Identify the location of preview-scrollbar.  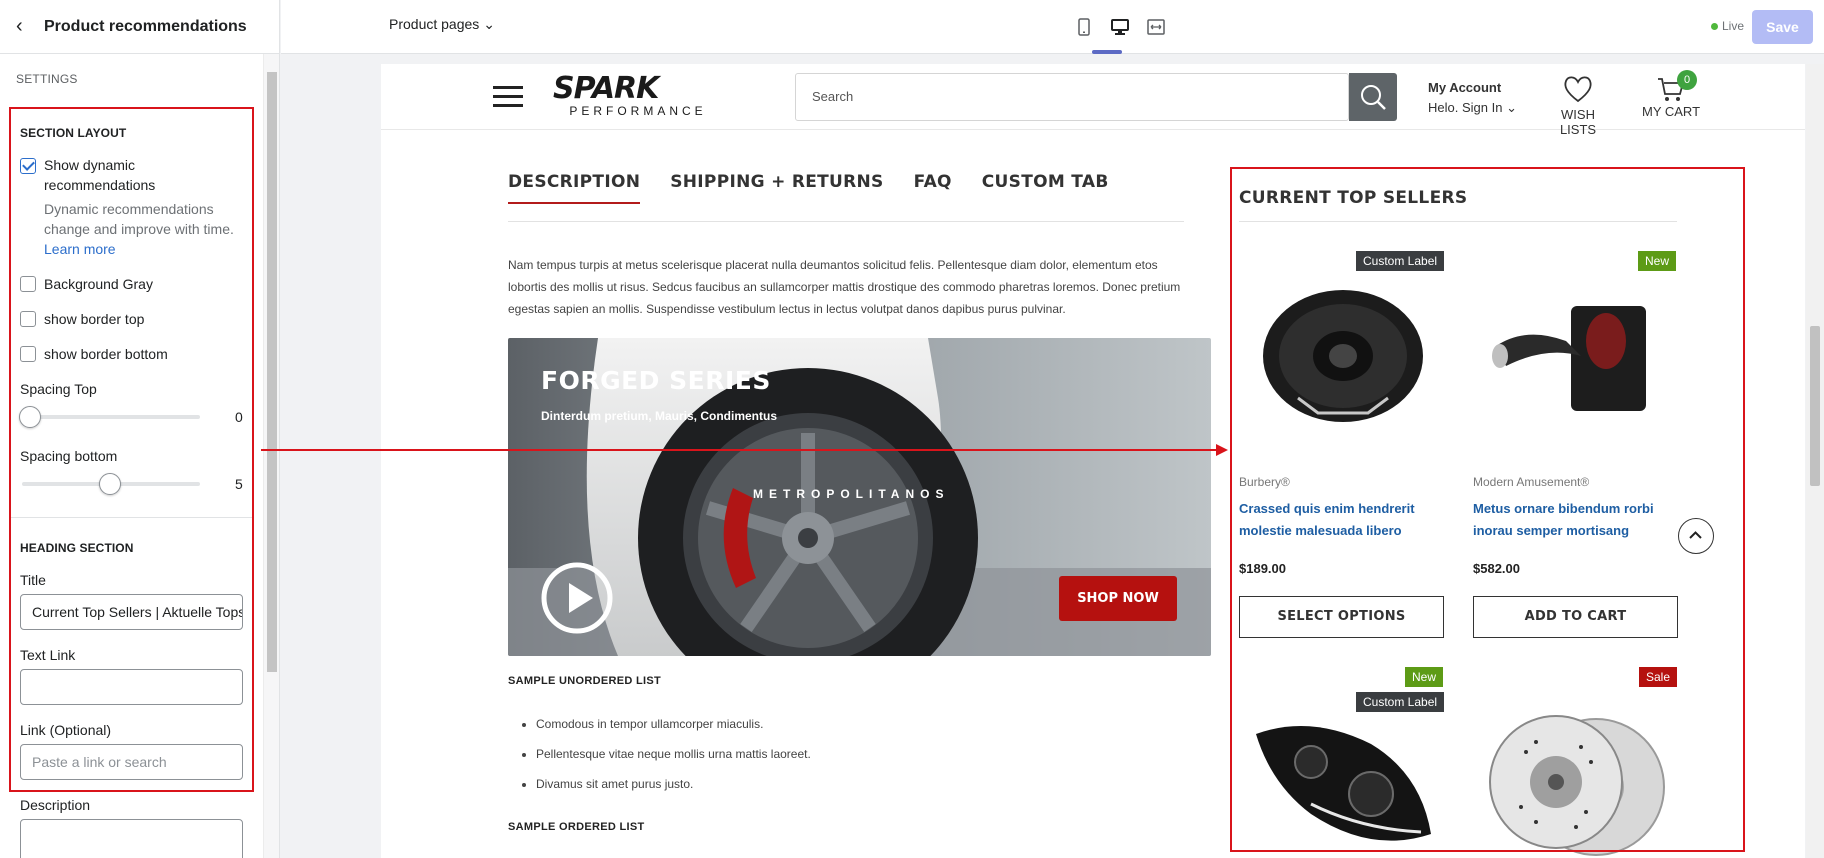
(1815, 461).